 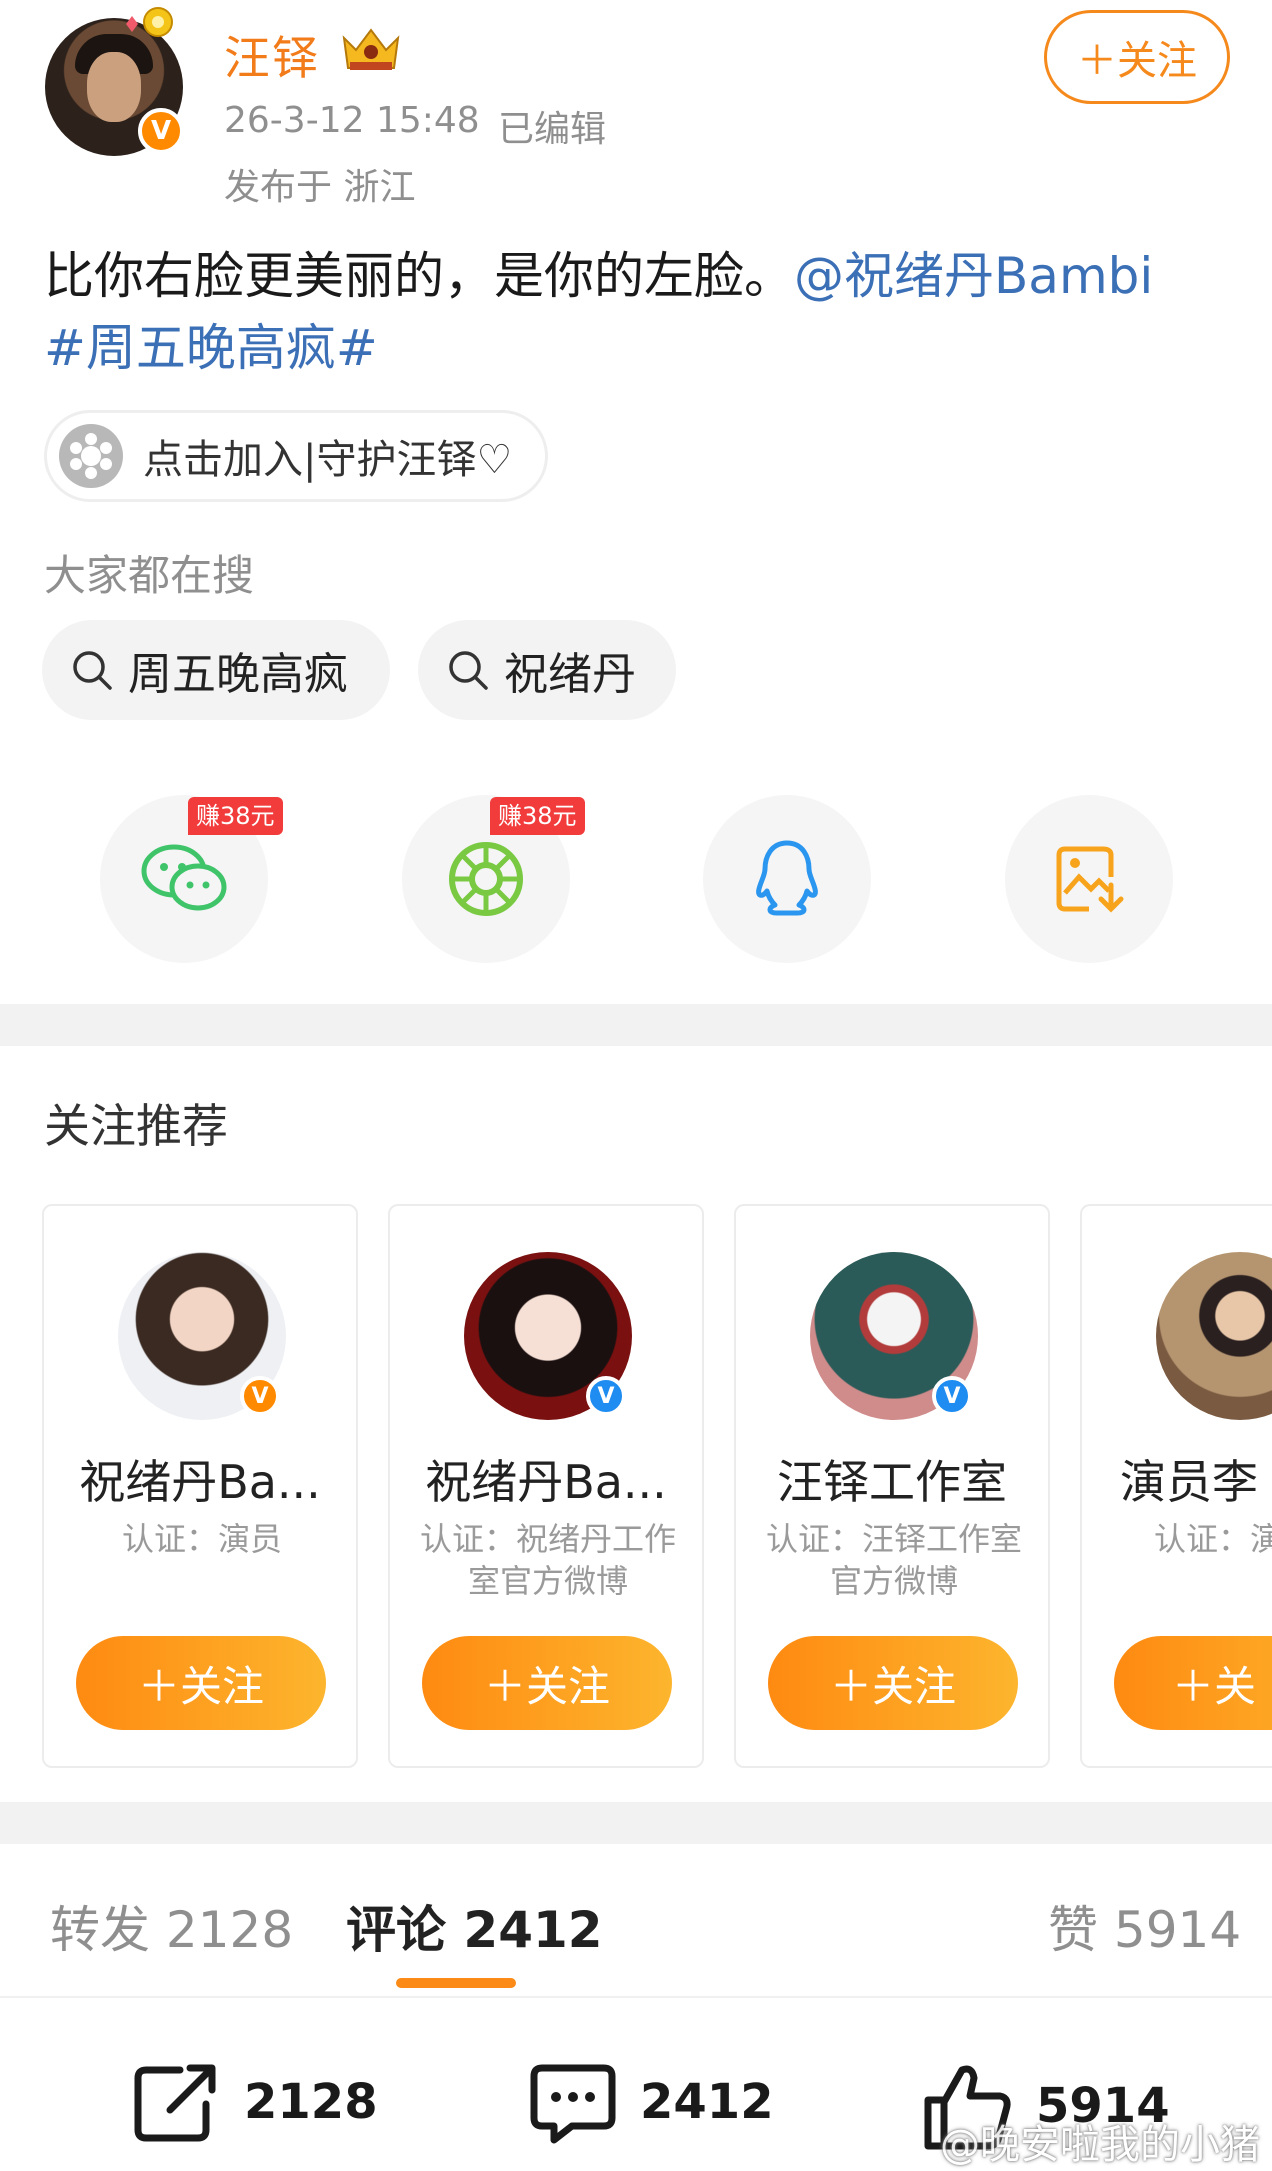 I want to click on hashtag-link: #周五晚高疯#, so click(x=211, y=348).